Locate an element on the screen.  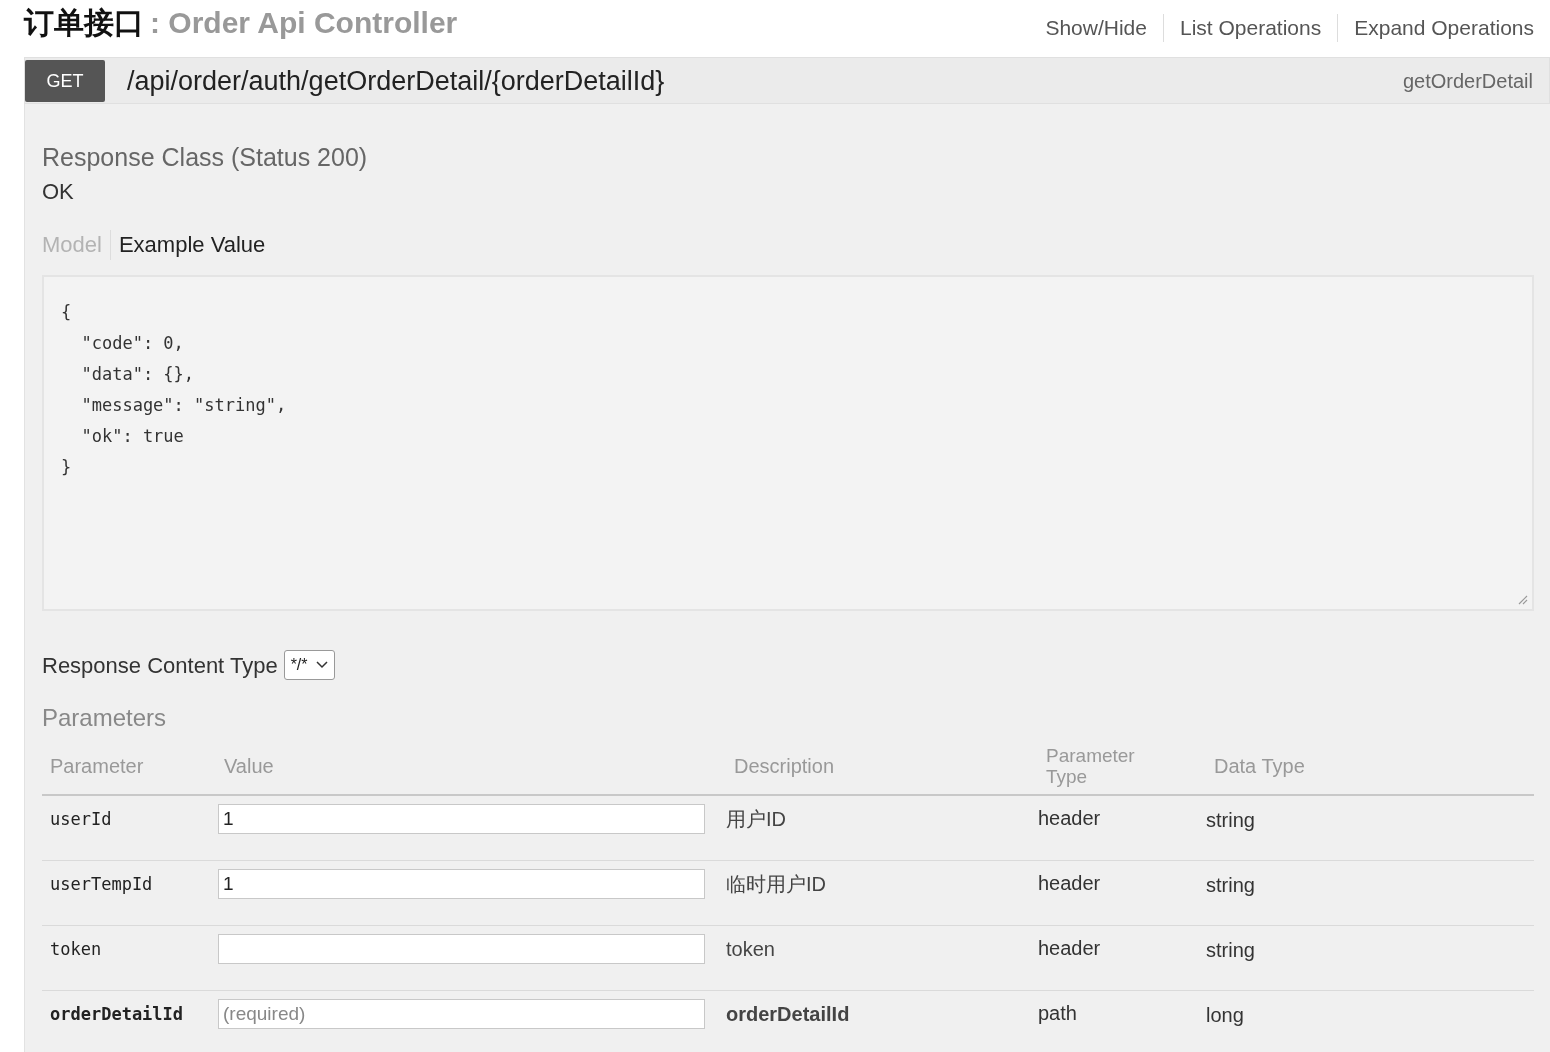
parameter-name: orderDetailId is located at coordinates (117, 1014).